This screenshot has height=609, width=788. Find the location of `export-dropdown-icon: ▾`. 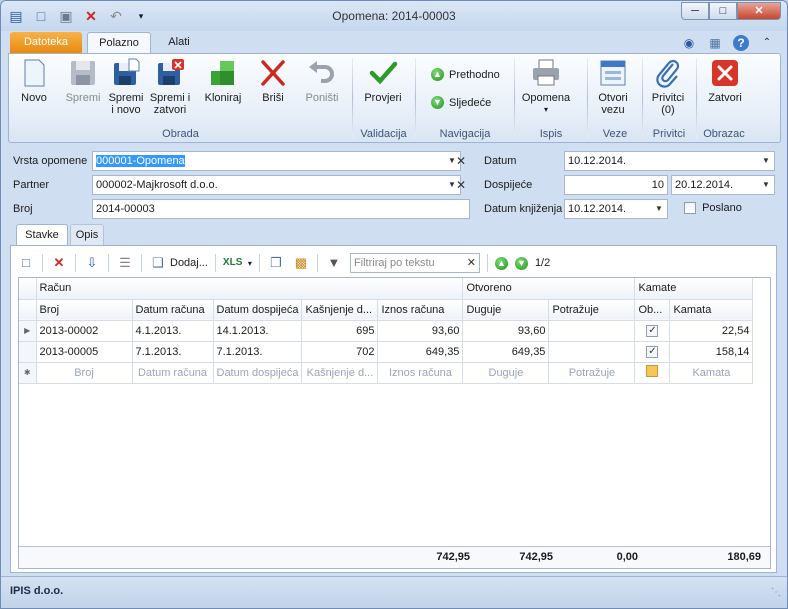

export-dropdown-icon: ▾ is located at coordinates (250, 263).